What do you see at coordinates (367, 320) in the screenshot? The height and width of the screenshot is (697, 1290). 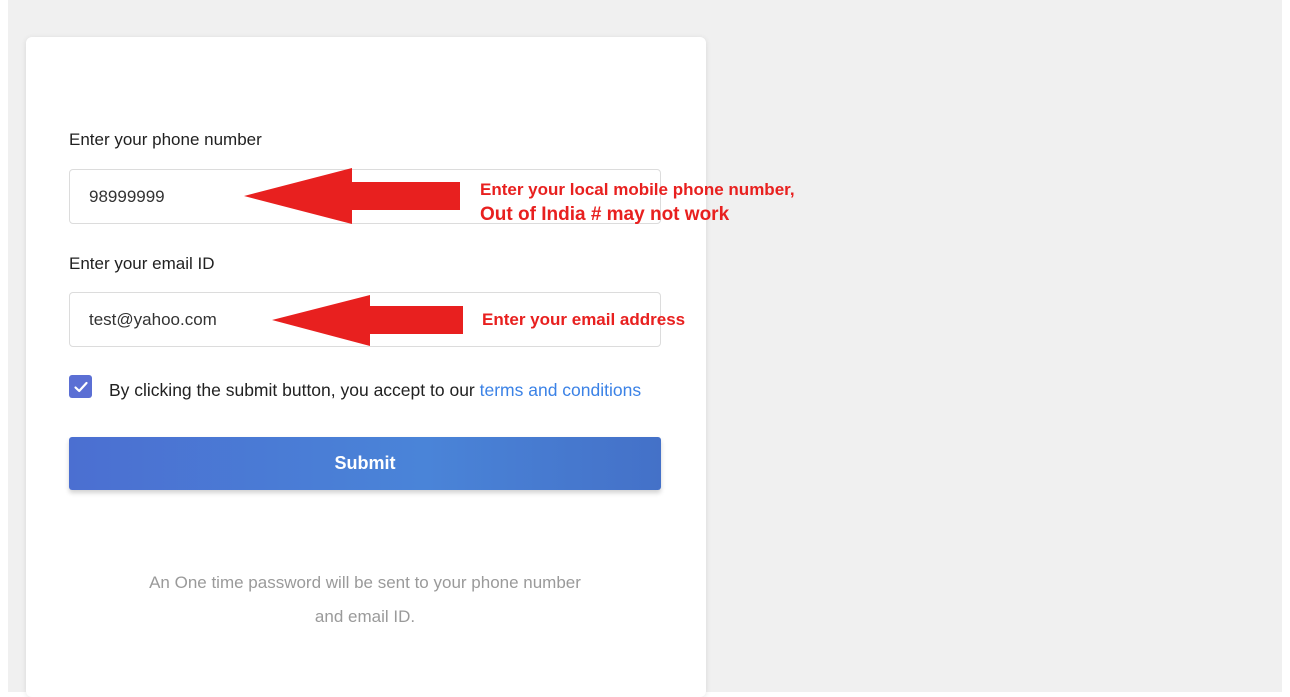 I see `email-arrow-icon` at bounding box center [367, 320].